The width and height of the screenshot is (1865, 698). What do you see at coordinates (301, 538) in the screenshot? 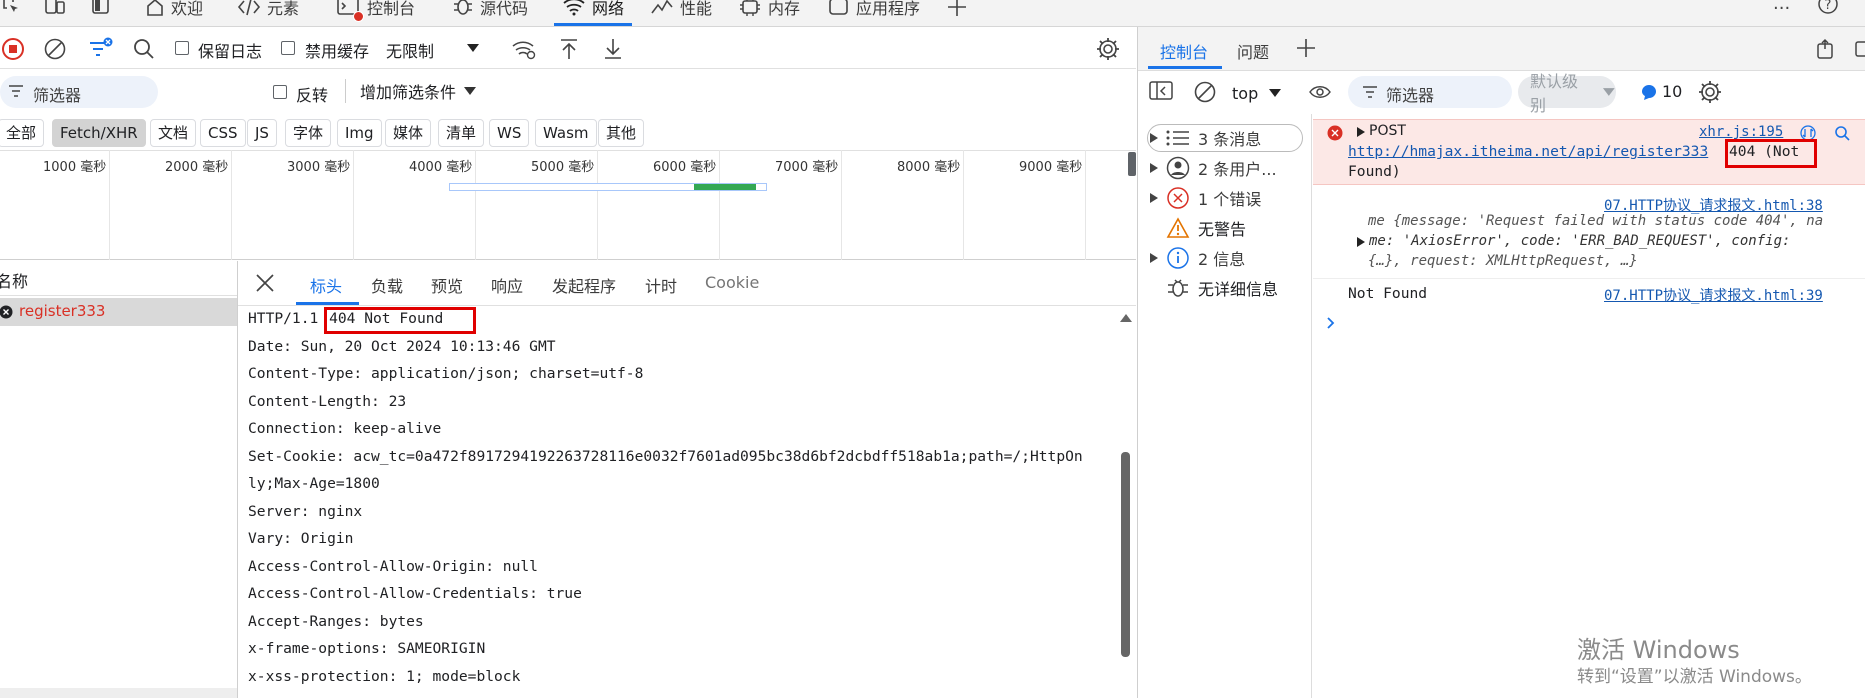
I see `response-header: Vary: Origin` at bounding box center [301, 538].